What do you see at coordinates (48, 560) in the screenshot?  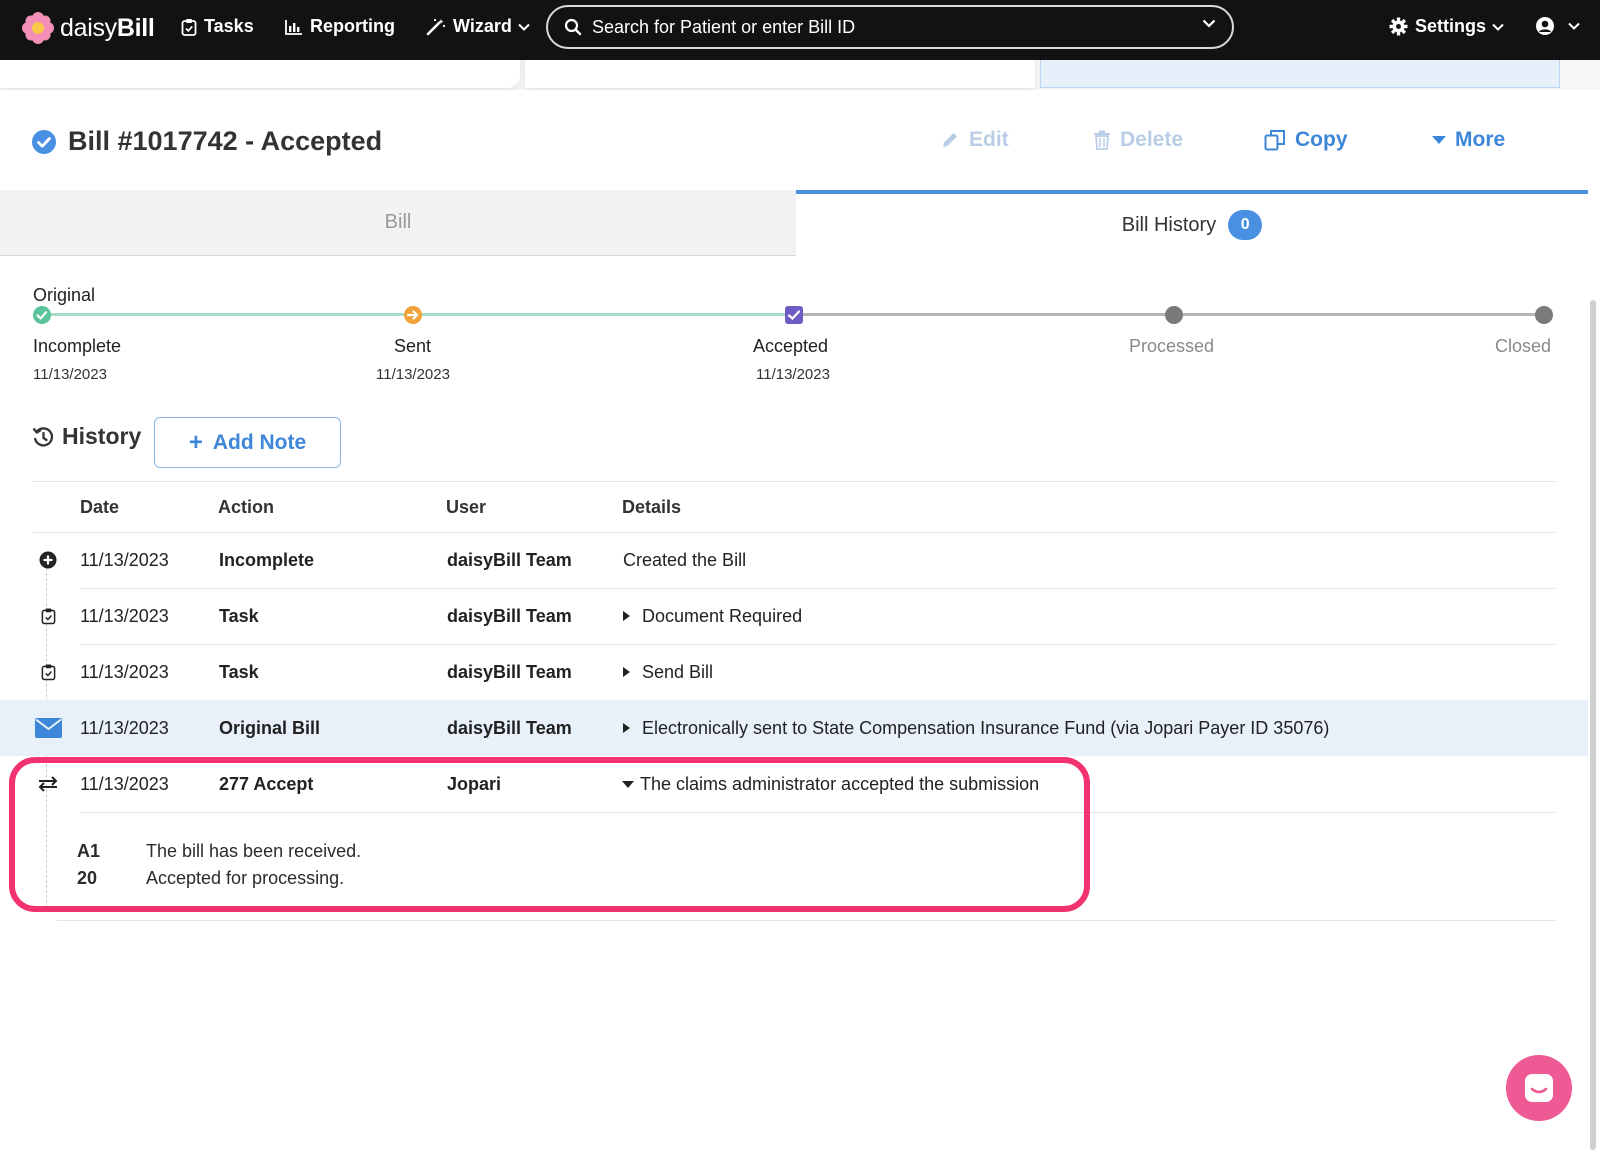 I see `plus-circle-icon` at bounding box center [48, 560].